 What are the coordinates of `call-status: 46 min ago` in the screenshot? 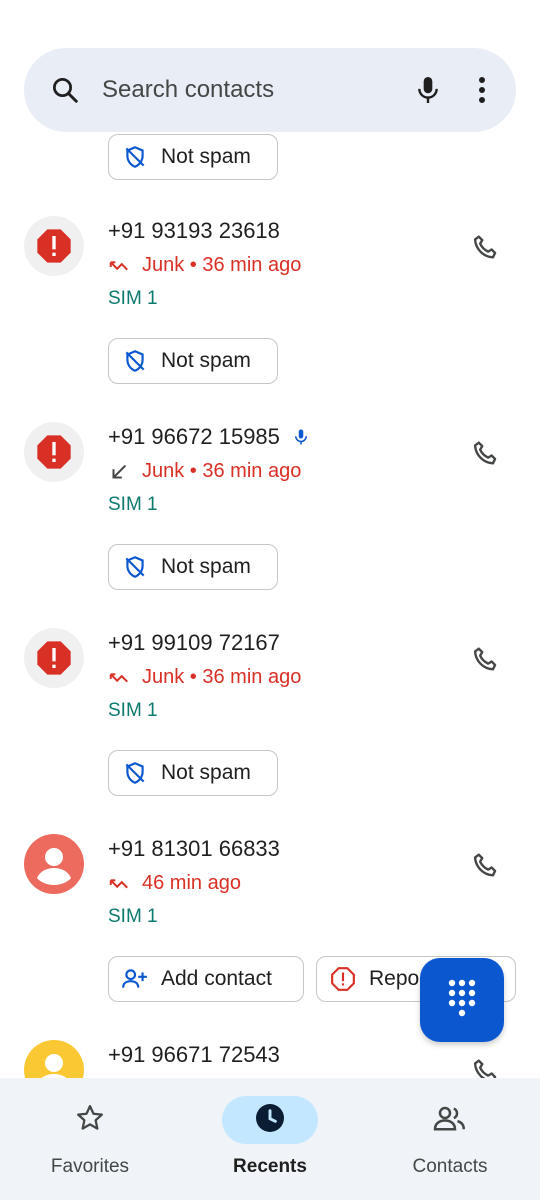 It's located at (174, 883).